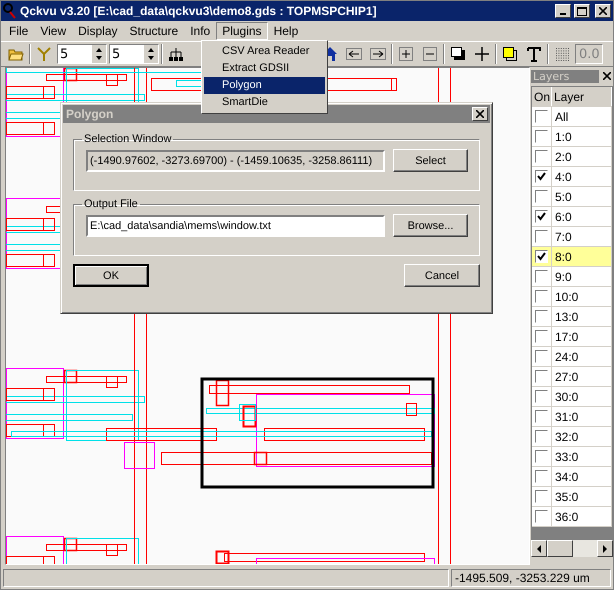 Image resolution: width=614 pixels, height=590 pixels. Describe the element at coordinates (510, 54) in the screenshot. I see `highlight-square-icon` at that location.